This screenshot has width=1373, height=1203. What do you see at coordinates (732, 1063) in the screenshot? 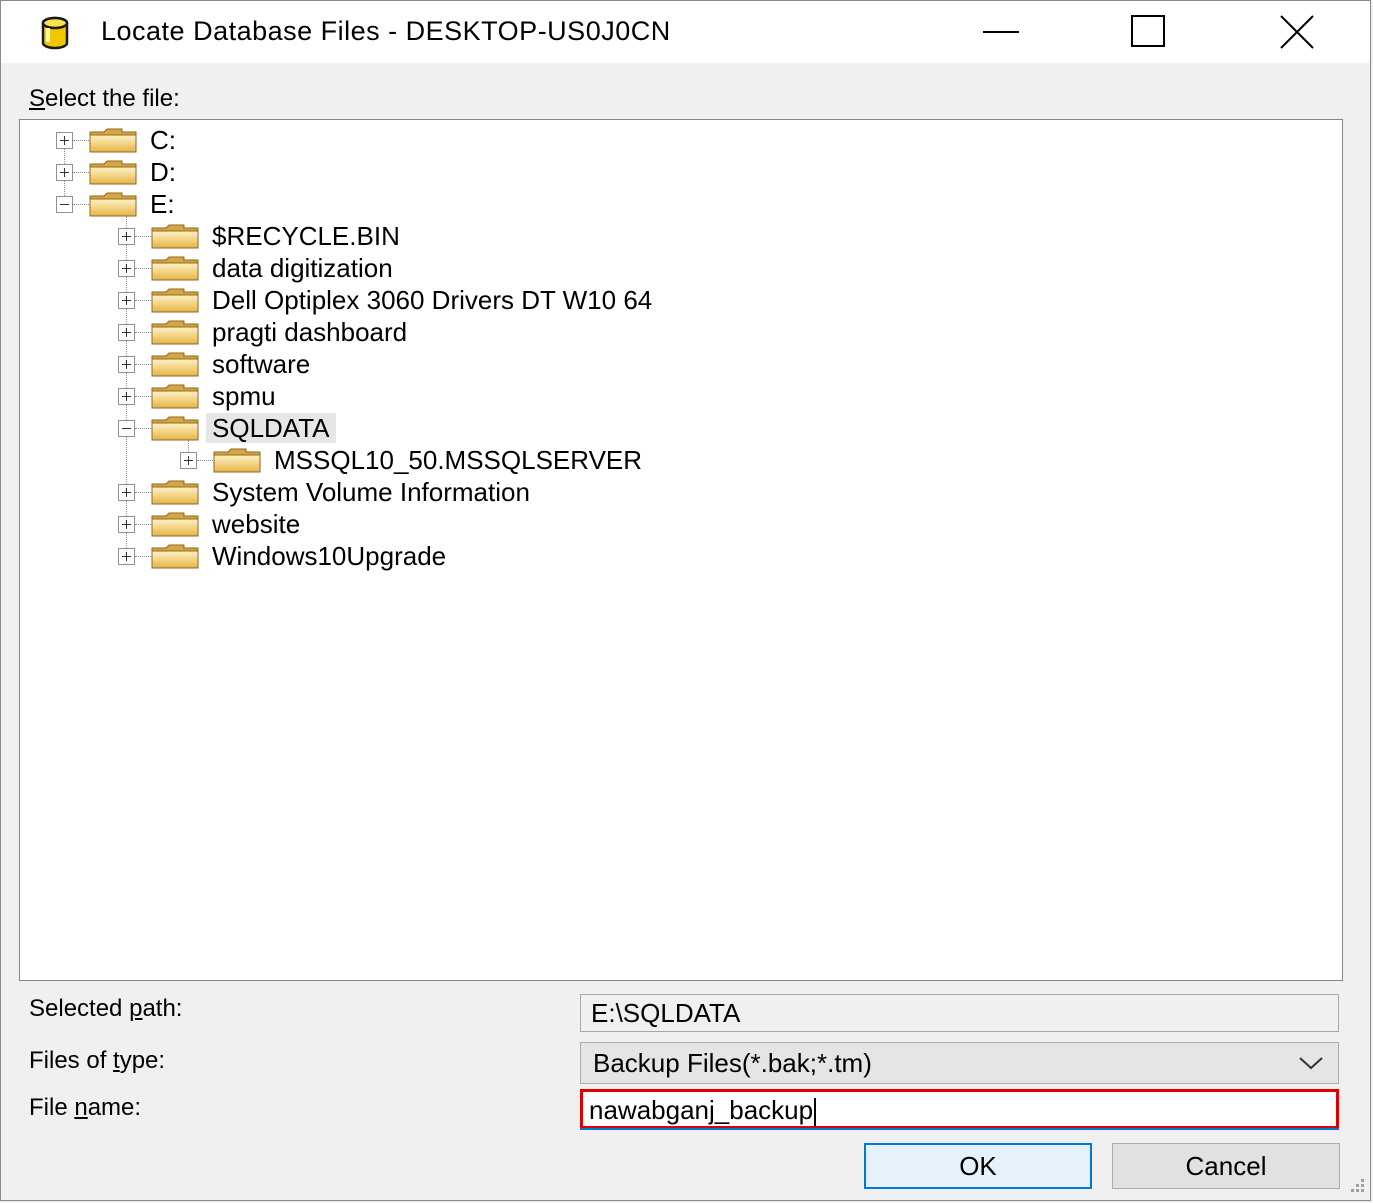
I see `files-of-type-value: Backup Files(*.bak;*.tm)` at bounding box center [732, 1063].